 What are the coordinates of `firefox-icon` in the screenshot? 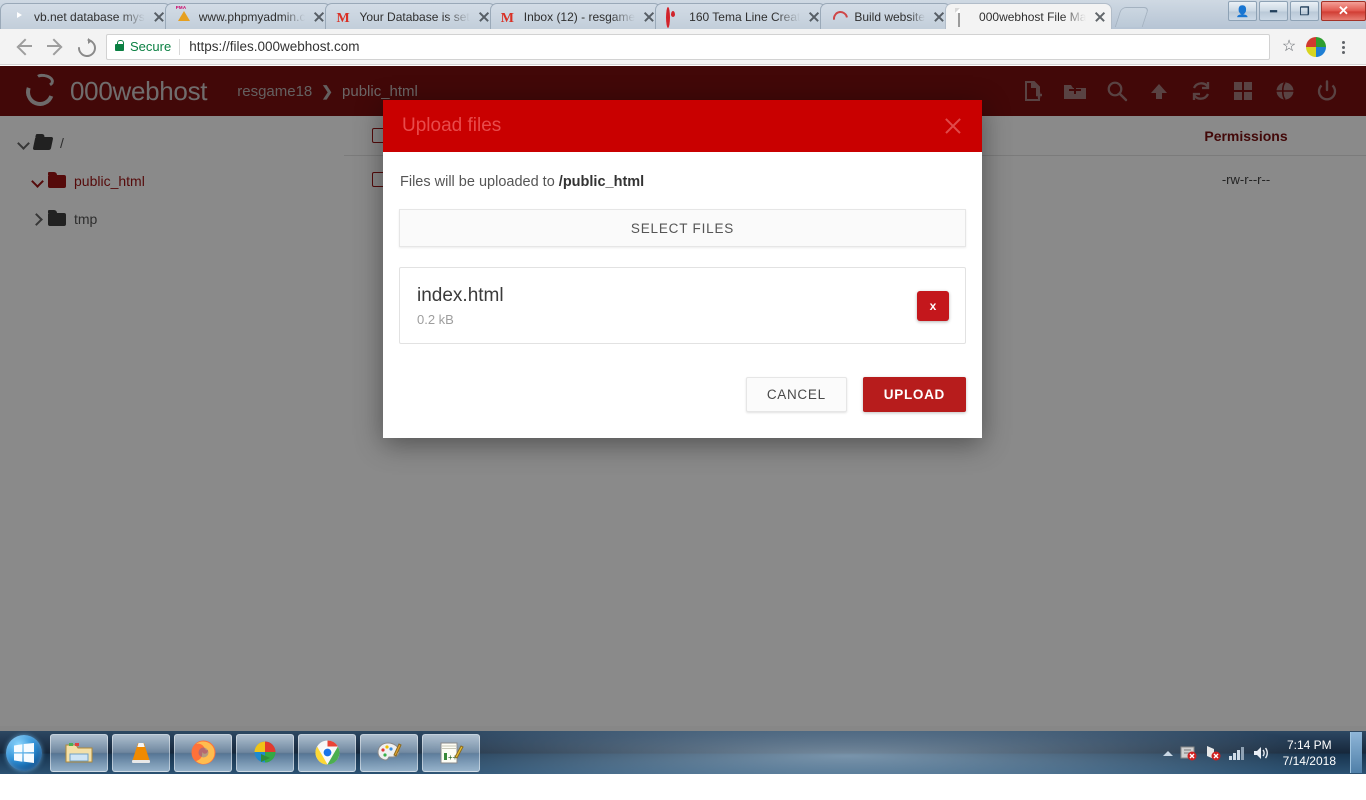 It's located at (203, 752).